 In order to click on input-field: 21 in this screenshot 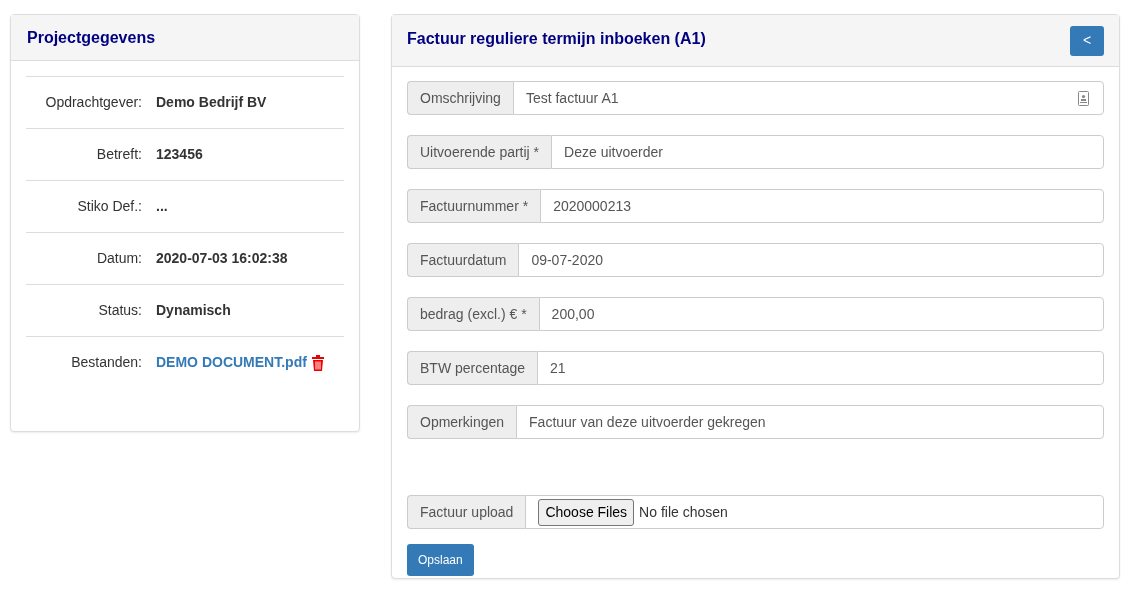, I will do `click(820, 368)`.